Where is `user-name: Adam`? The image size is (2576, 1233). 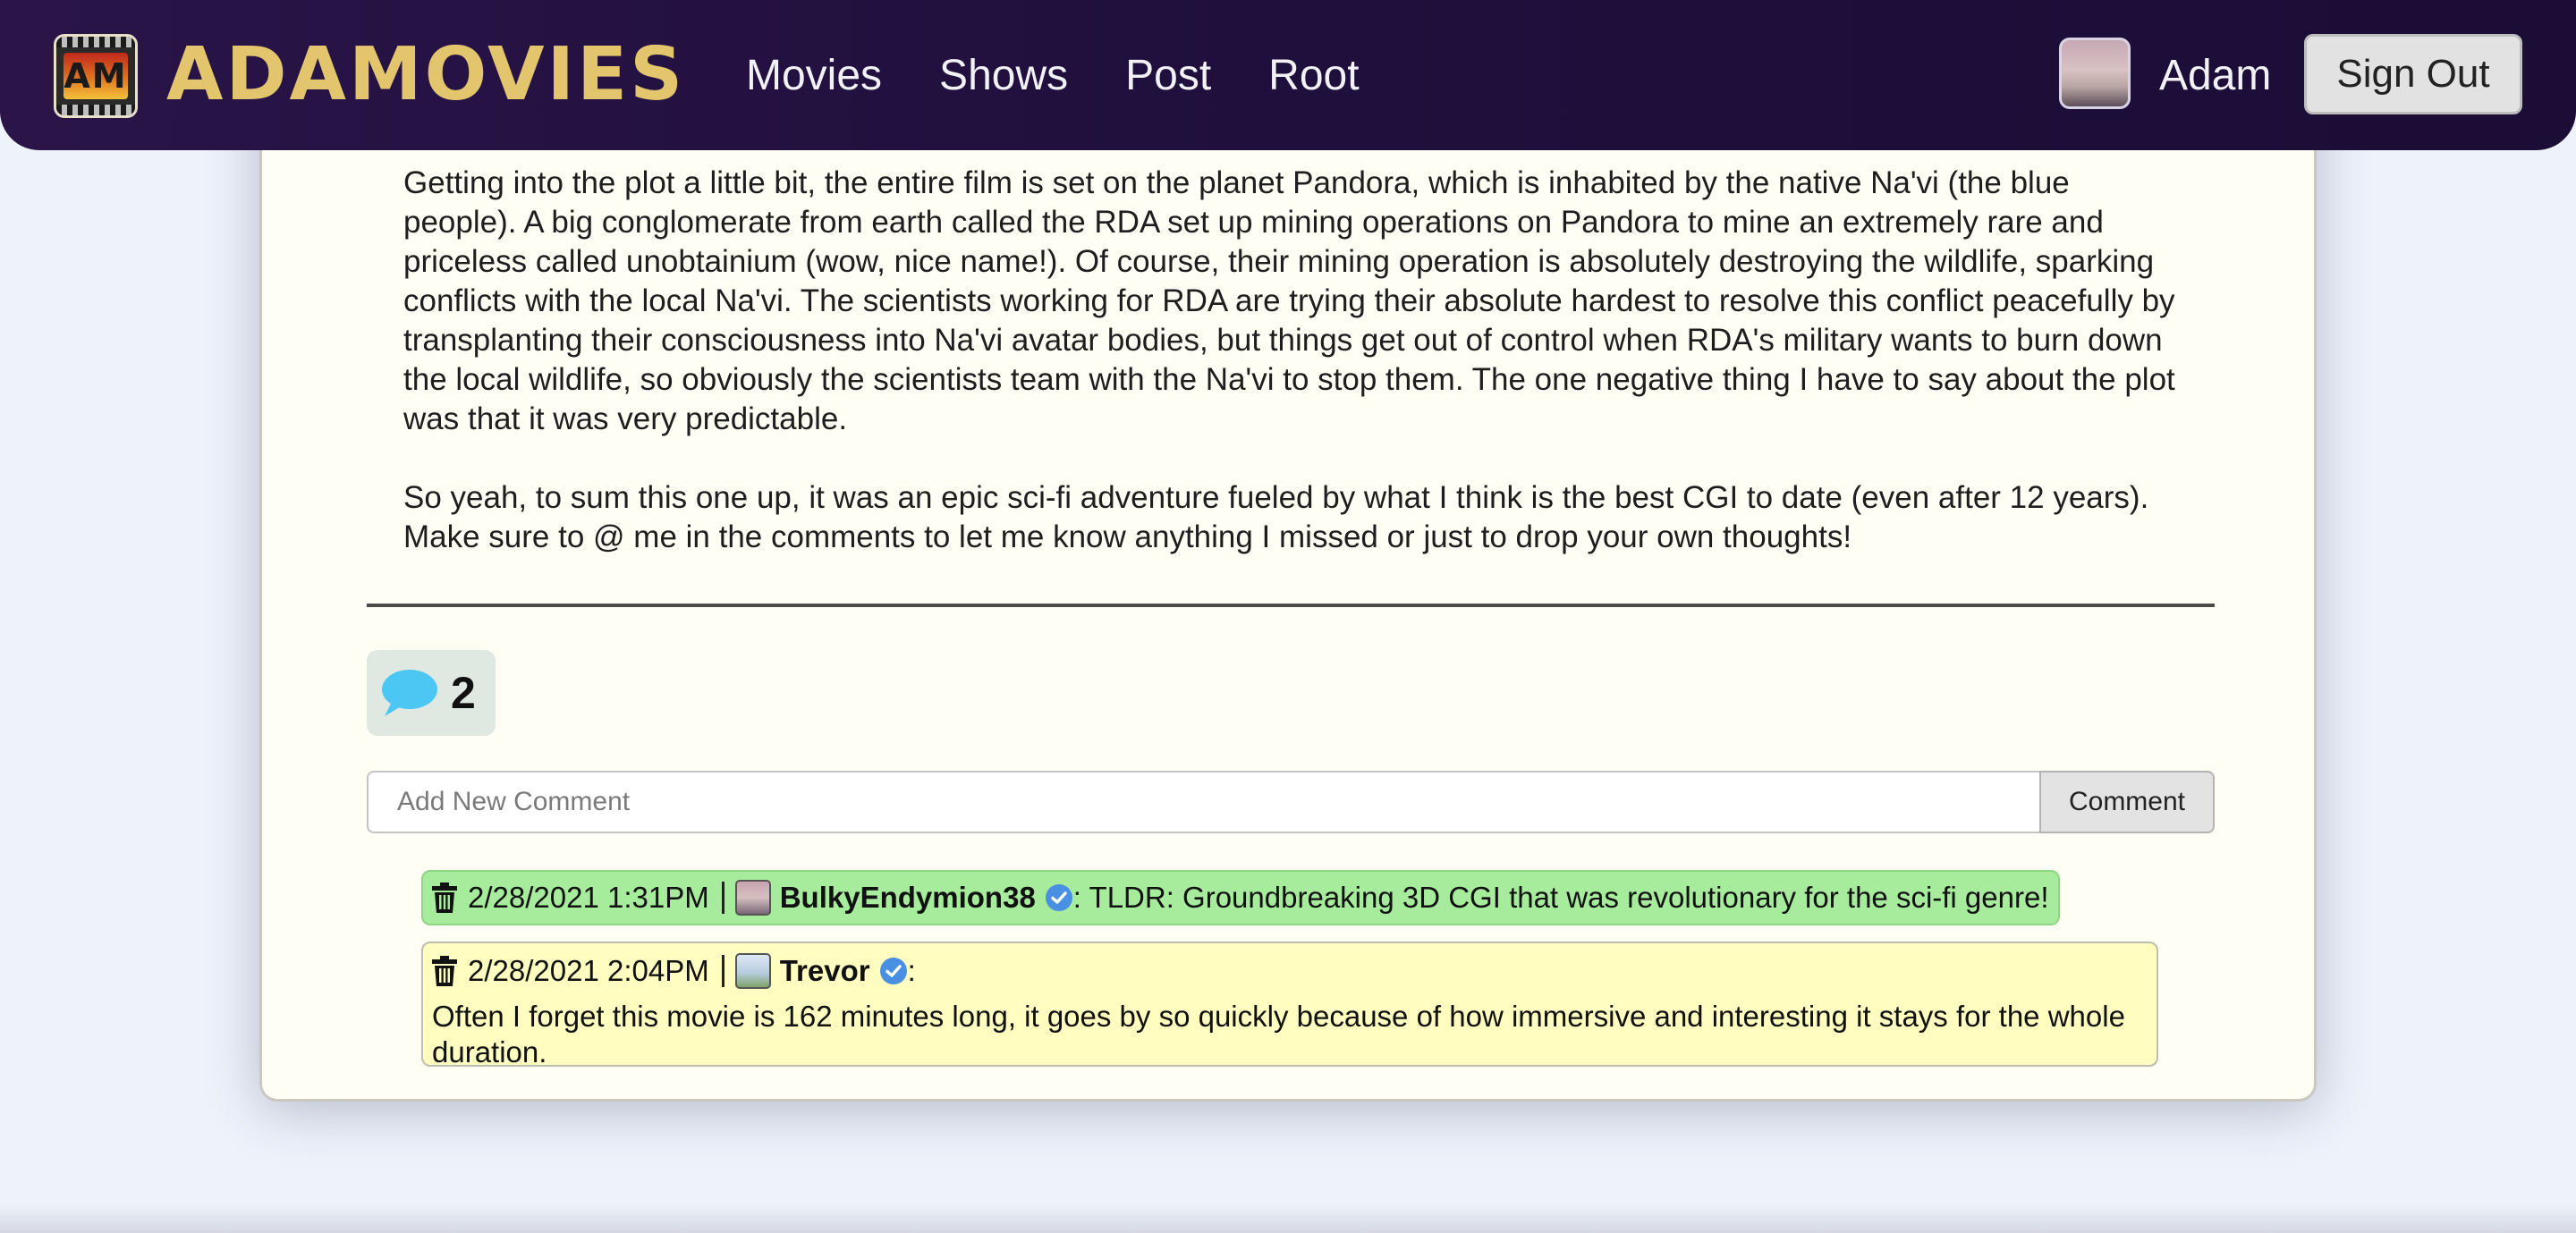 user-name: Adam is located at coordinates (2215, 76).